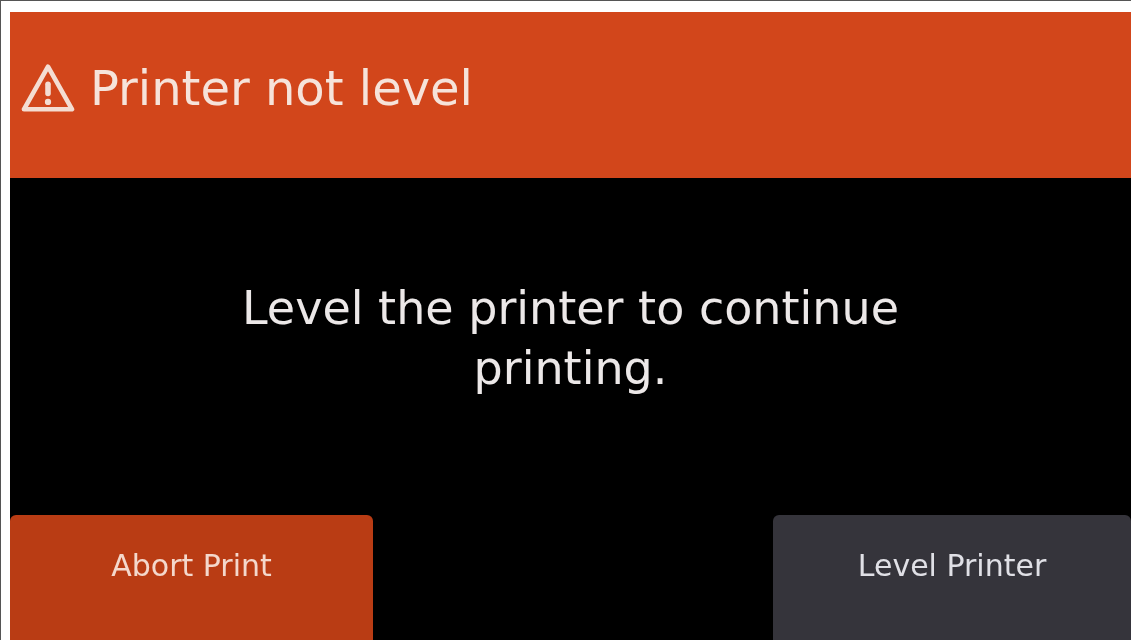 This screenshot has height=640, width=1131. I want to click on level-button: Level Printer, so click(952, 577).